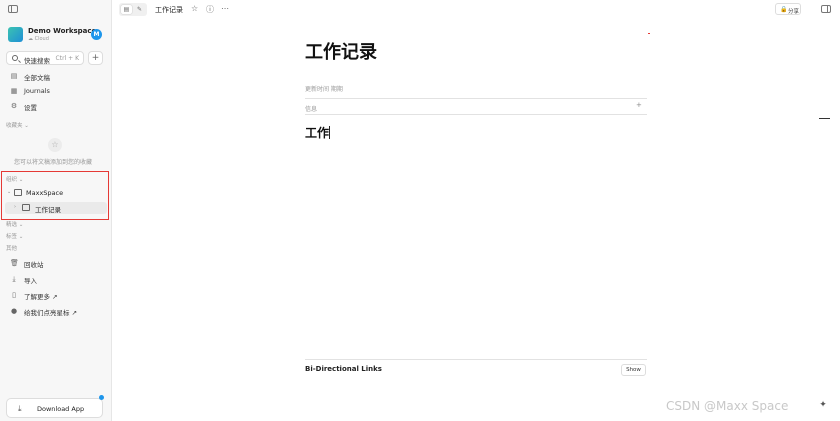 The image size is (840, 421). I want to click on ai-sparkle-icon: ✦, so click(823, 405).